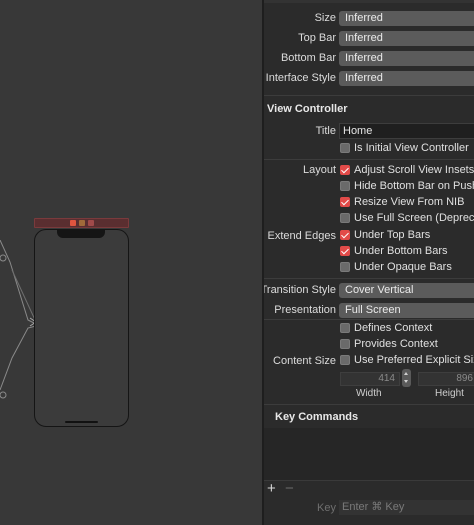  What do you see at coordinates (401, 251) in the screenshot?
I see `under-bottom-bars-label: Under Bottom Bars` at bounding box center [401, 251].